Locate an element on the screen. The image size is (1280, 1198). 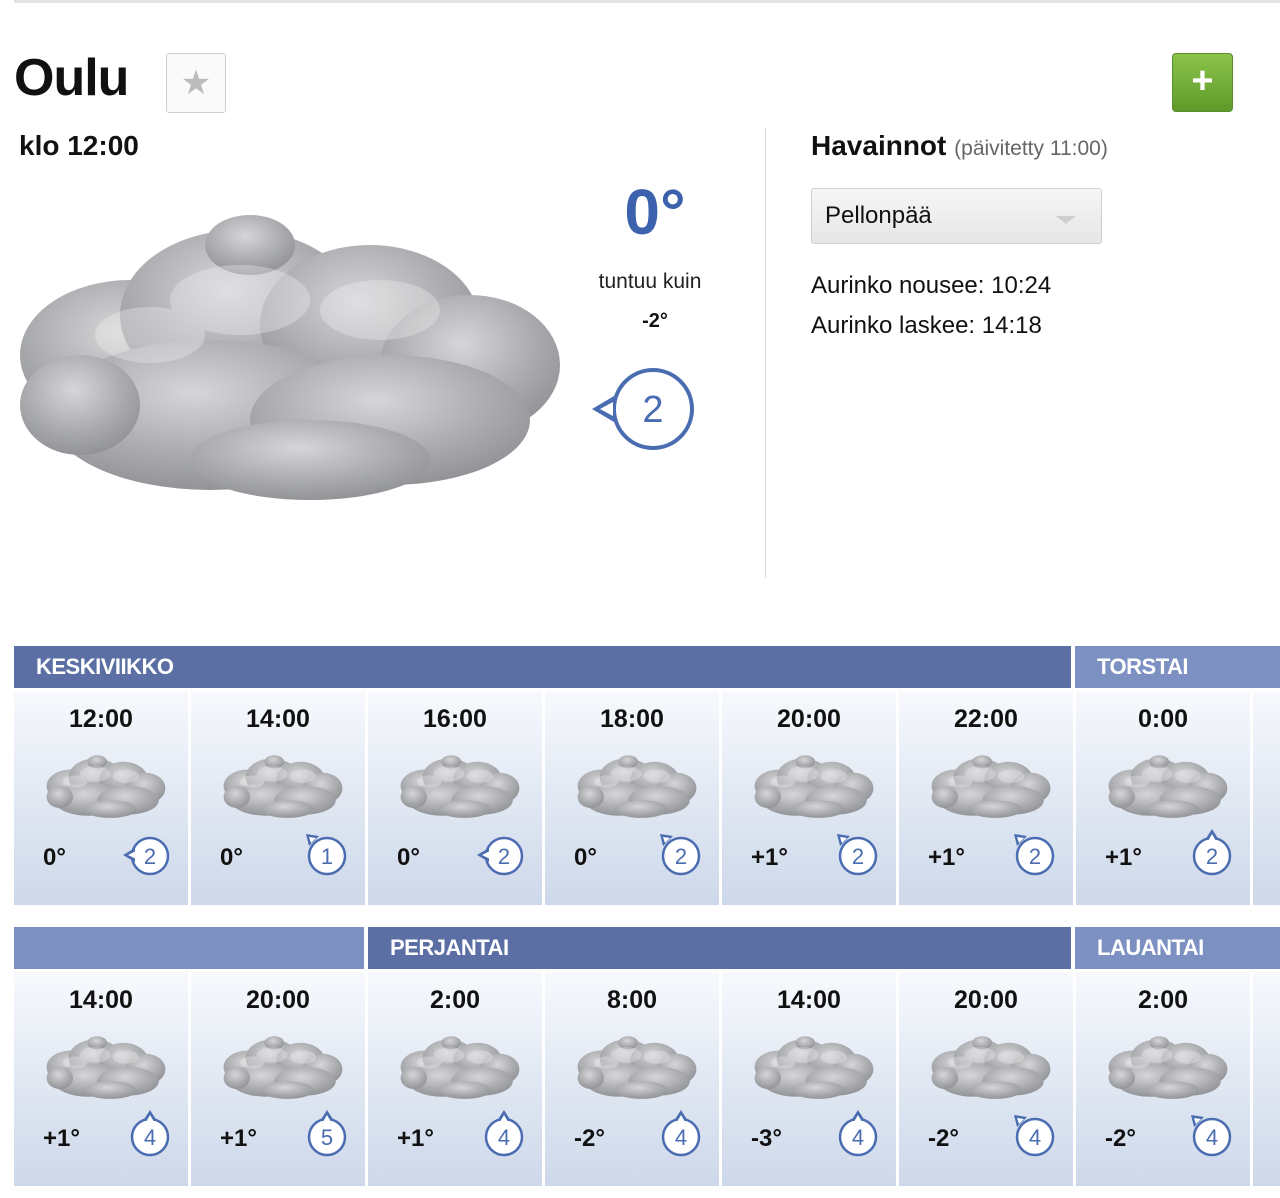
add-location-button: + is located at coordinates (1202, 82).